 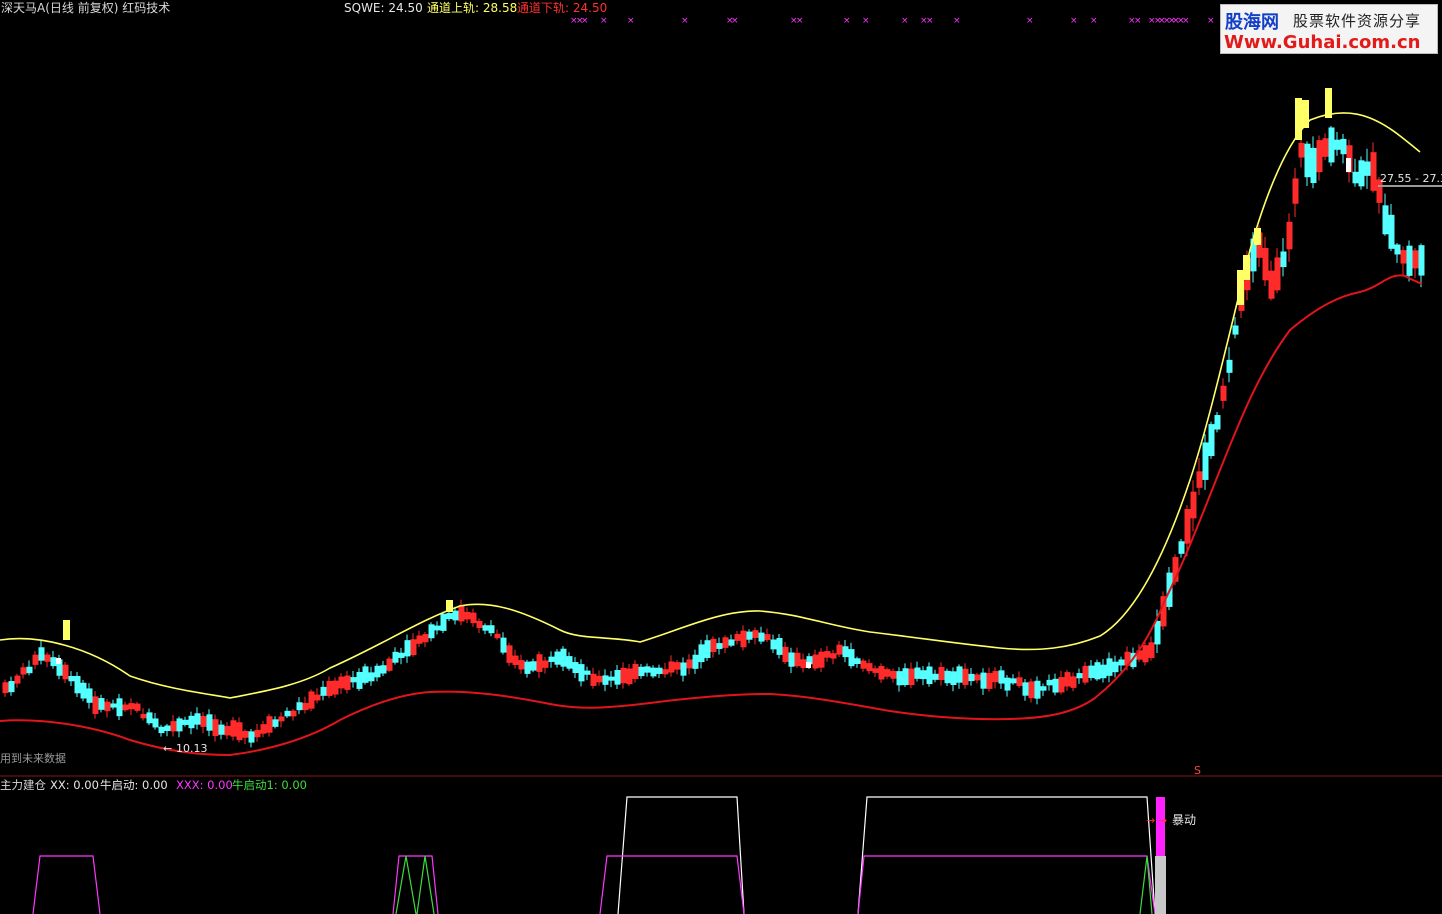 What do you see at coordinates (33, 758) in the screenshot?
I see `future-data-note: 用到未来数据` at bounding box center [33, 758].